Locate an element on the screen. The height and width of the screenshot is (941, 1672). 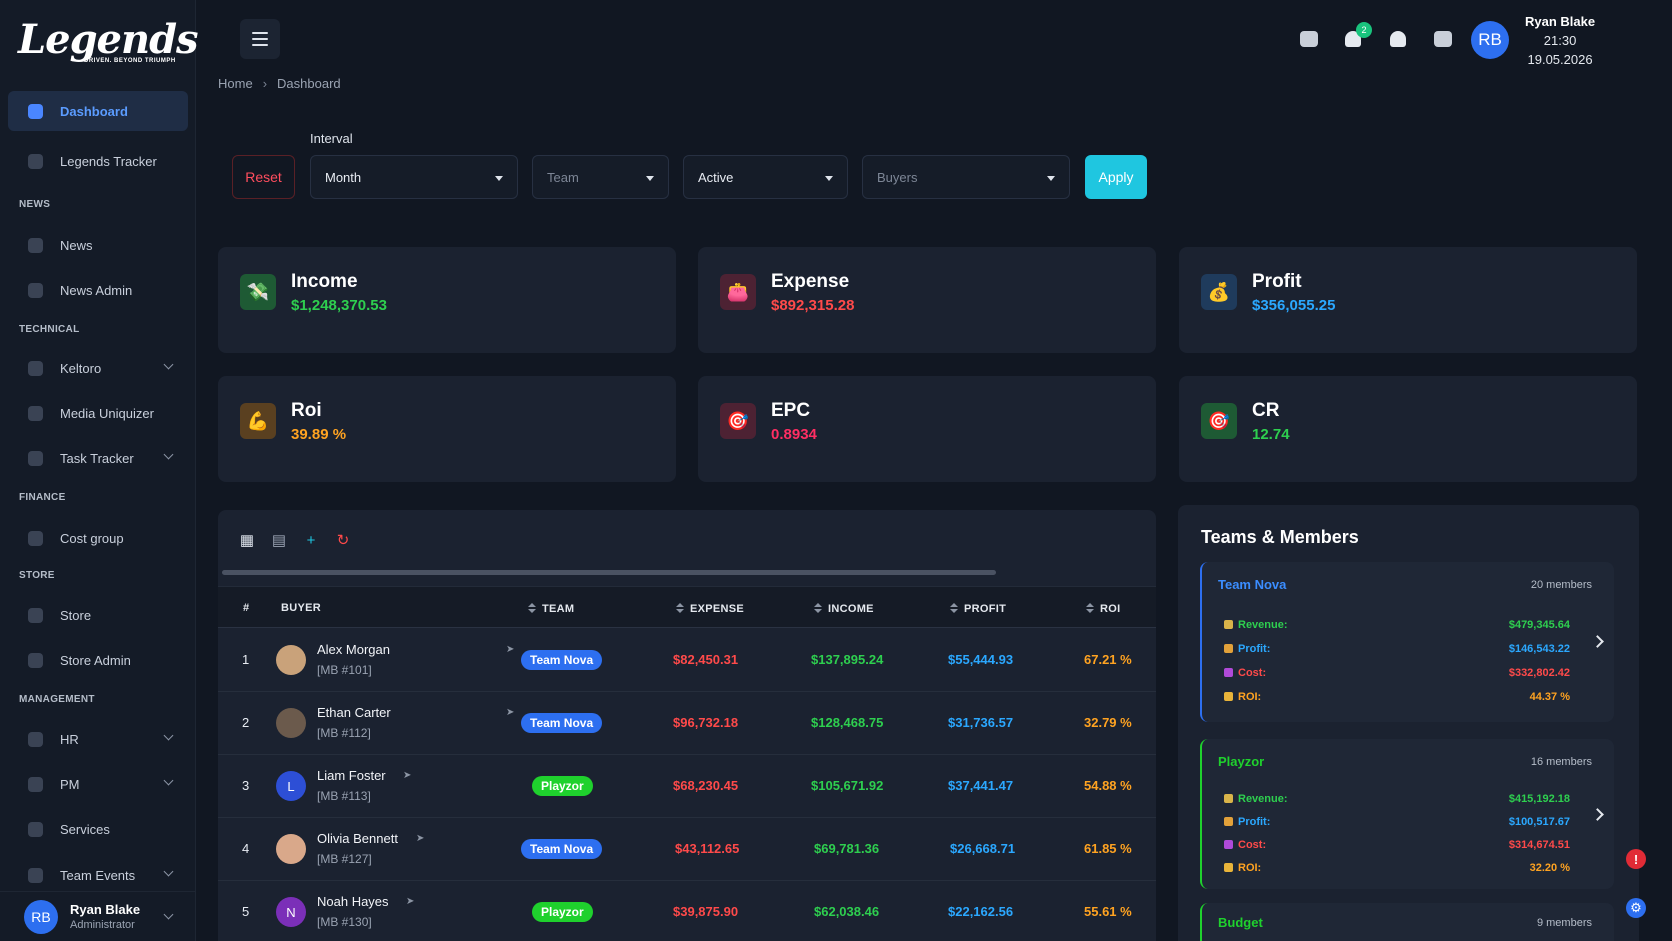
sidebar-item-news-admin: News Admin is located at coordinates (98, 290).